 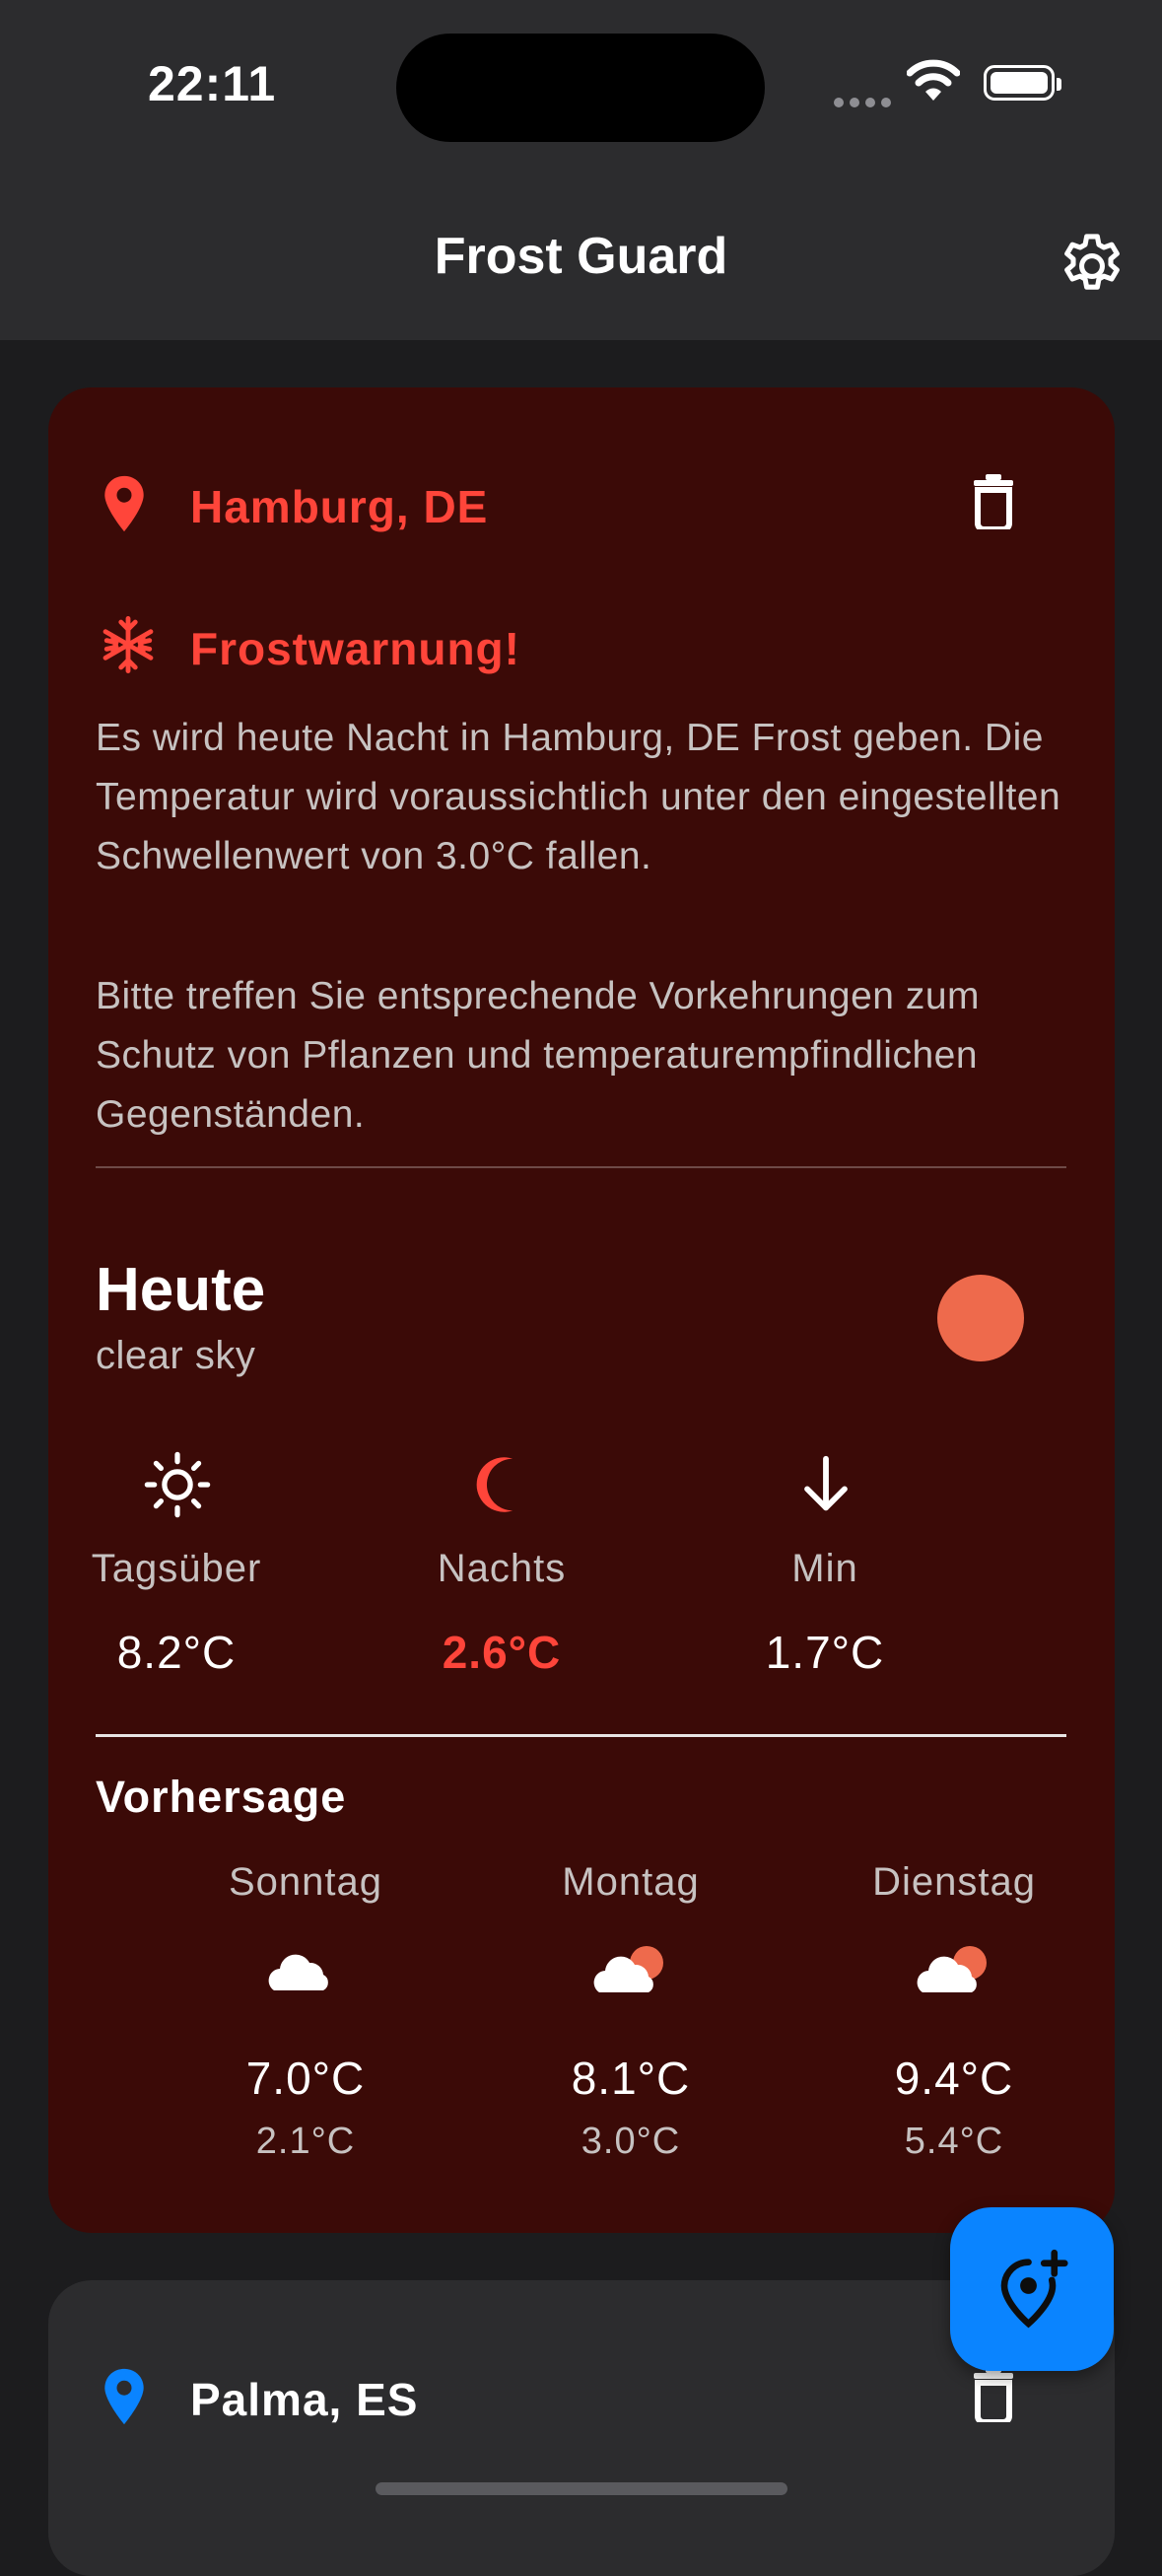 What do you see at coordinates (1092, 266) in the screenshot?
I see `gear-icon` at bounding box center [1092, 266].